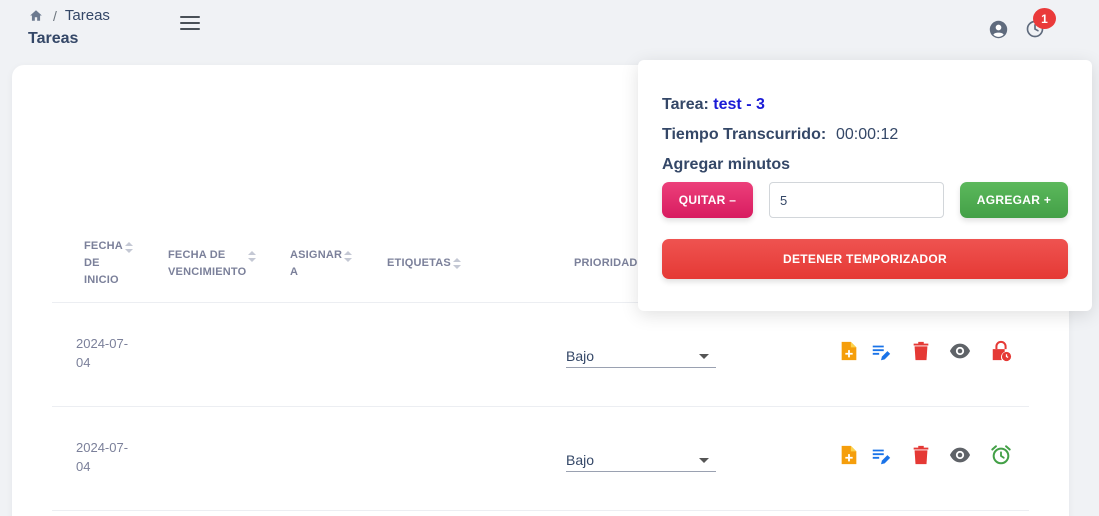  Describe the element at coordinates (606, 263) in the screenshot. I see `col-header-priority: Prioridad` at that location.